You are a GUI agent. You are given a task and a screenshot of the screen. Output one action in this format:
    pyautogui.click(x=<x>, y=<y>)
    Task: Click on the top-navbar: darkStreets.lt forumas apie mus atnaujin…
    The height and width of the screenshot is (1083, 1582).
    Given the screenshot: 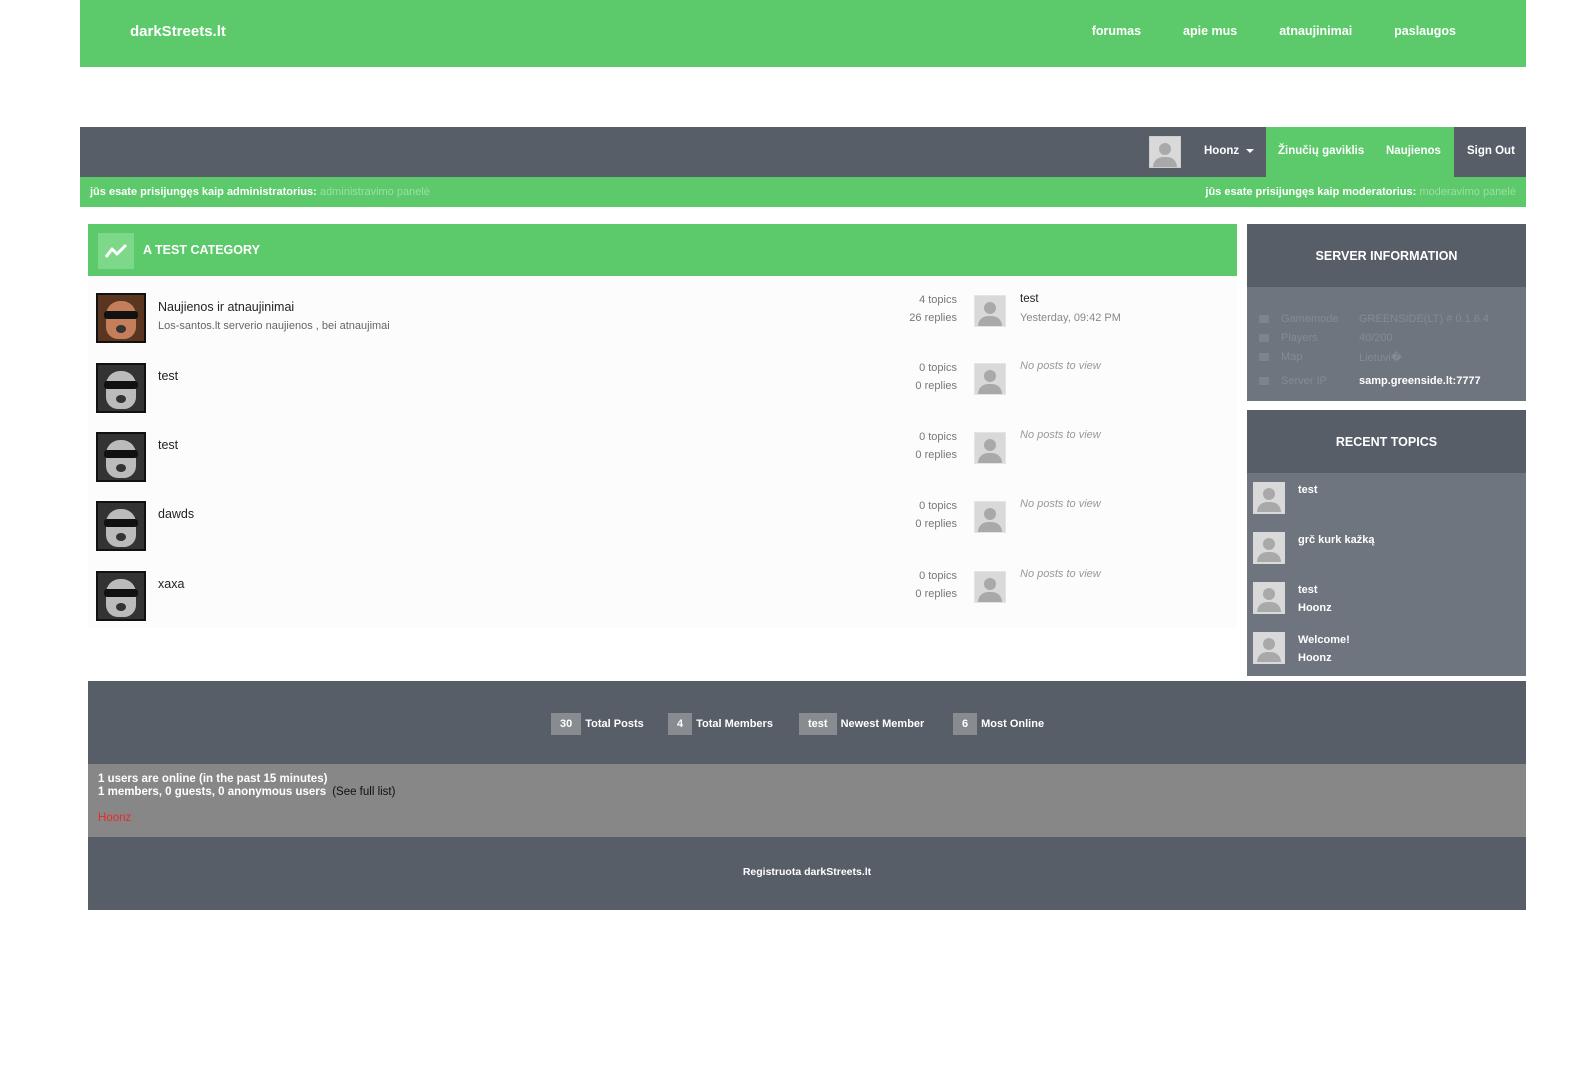 What is the action you would take?
    pyautogui.click(x=803, y=33)
    